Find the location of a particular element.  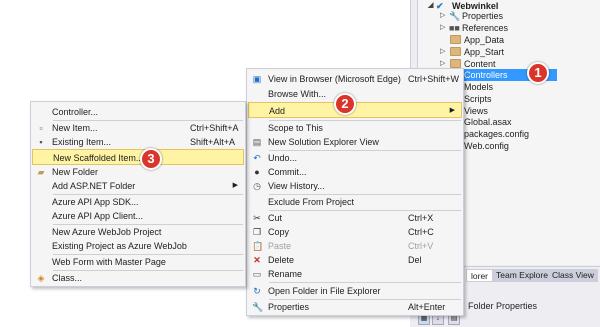

menu-item-open-folder-in-file-explorer: ↻ Open Folder in File Explorer is located at coordinates (355, 291).